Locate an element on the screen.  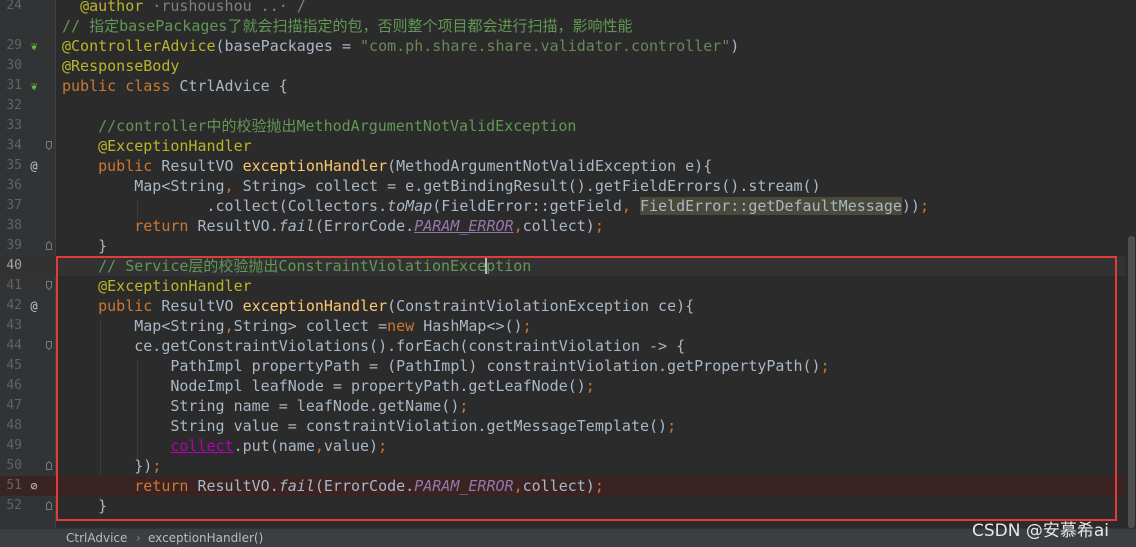
breadcrumb-item-class: CtrlAdvice is located at coordinates (96, 538).